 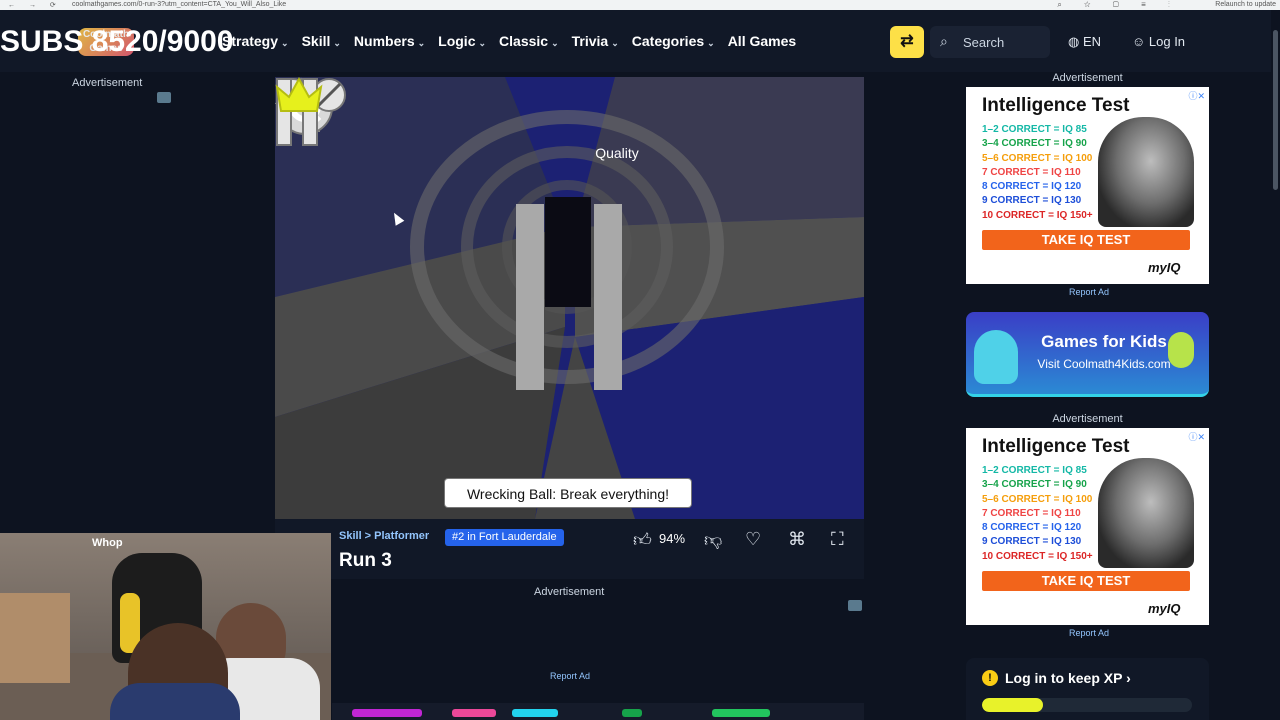 I want to click on chevron-right-icon: ›, so click(x=1128, y=678).